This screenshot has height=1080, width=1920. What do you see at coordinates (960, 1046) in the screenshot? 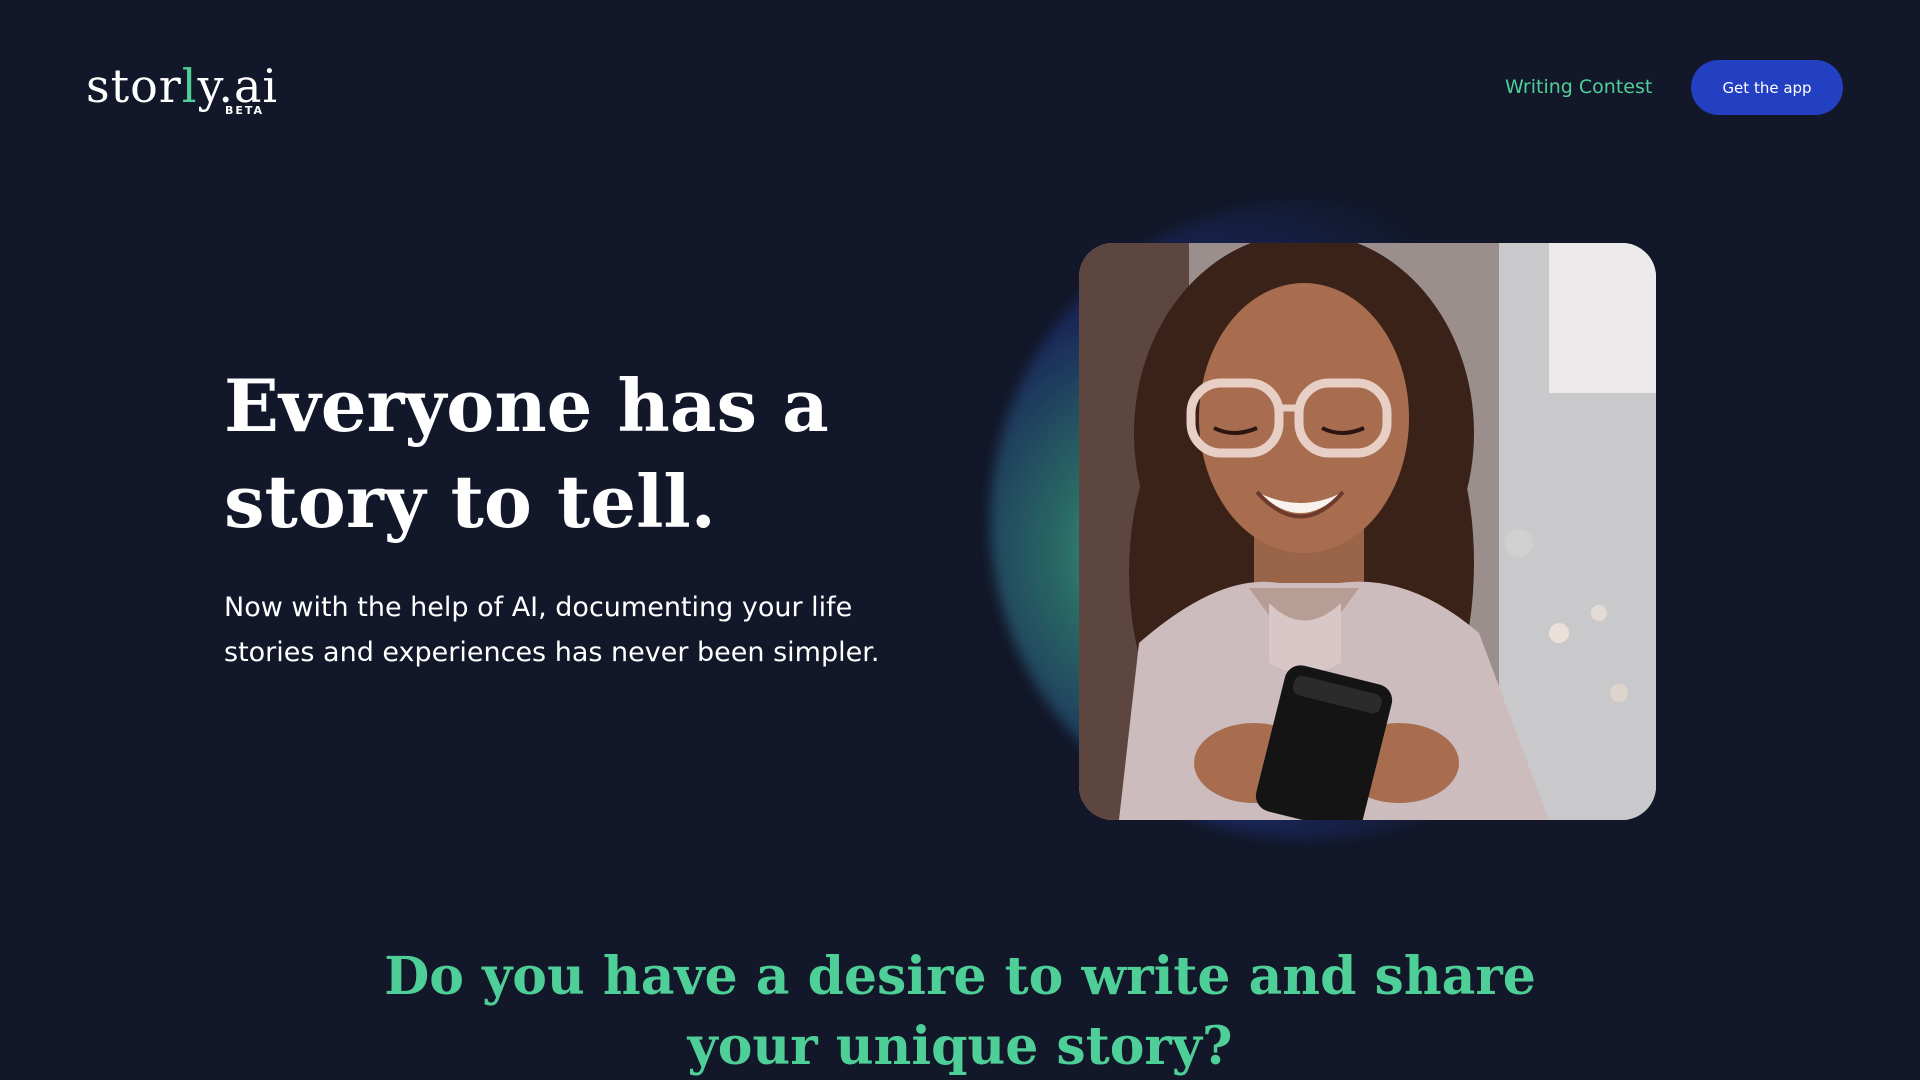
I see `section-heading-line-2: your unique story?` at bounding box center [960, 1046].